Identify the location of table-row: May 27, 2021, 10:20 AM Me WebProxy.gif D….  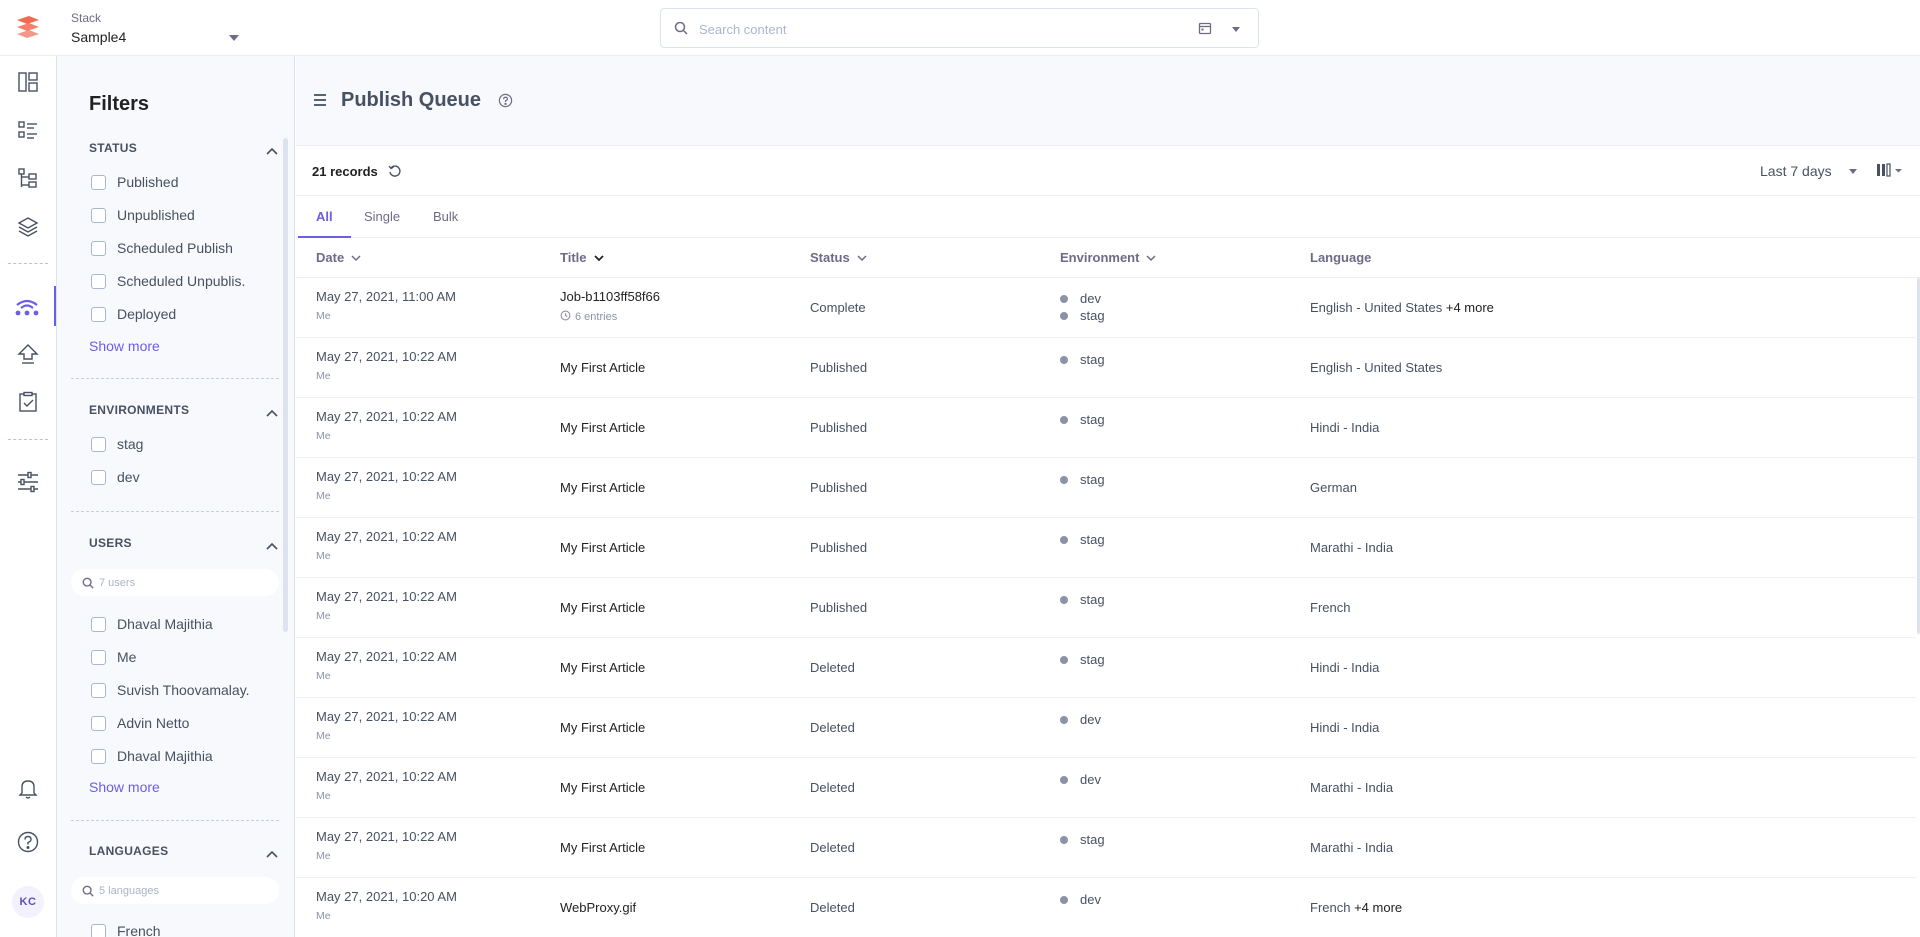
(1106, 907).